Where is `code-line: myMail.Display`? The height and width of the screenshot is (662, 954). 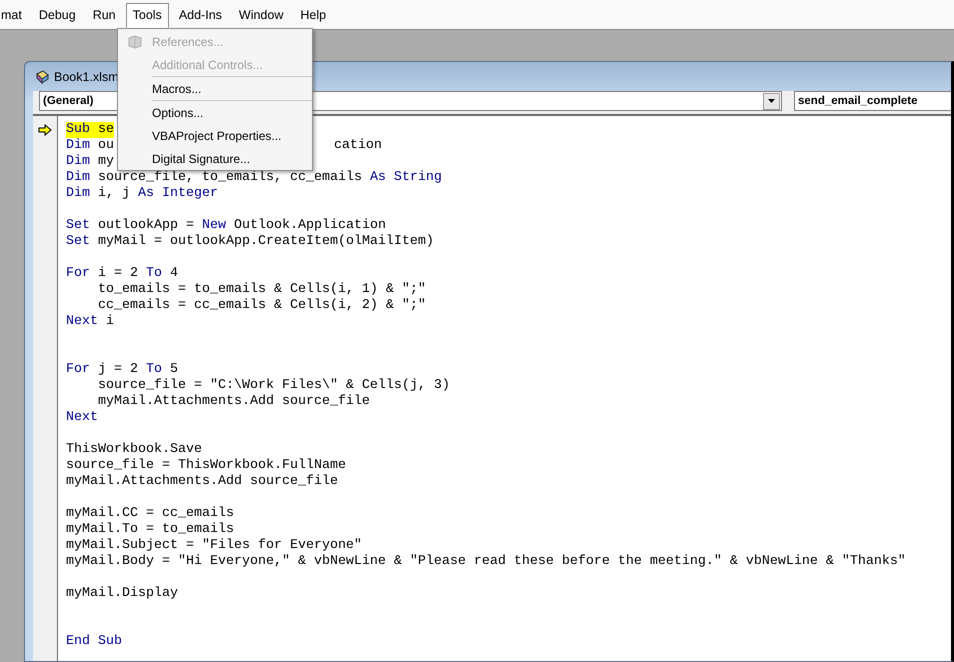
code-line: myMail.Display is located at coordinates (122, 594).